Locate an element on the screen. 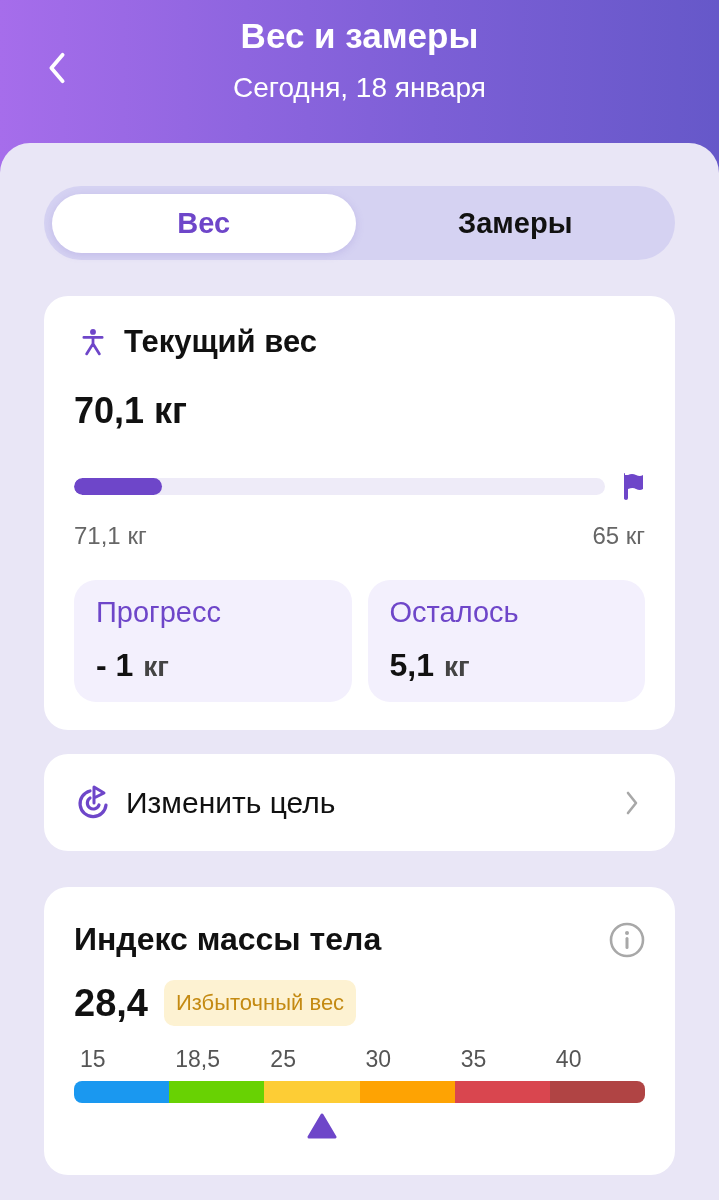 Image resolution: width=719 pixels, height=1200 pixels. flag-icon is located at coordinates (633, 486).